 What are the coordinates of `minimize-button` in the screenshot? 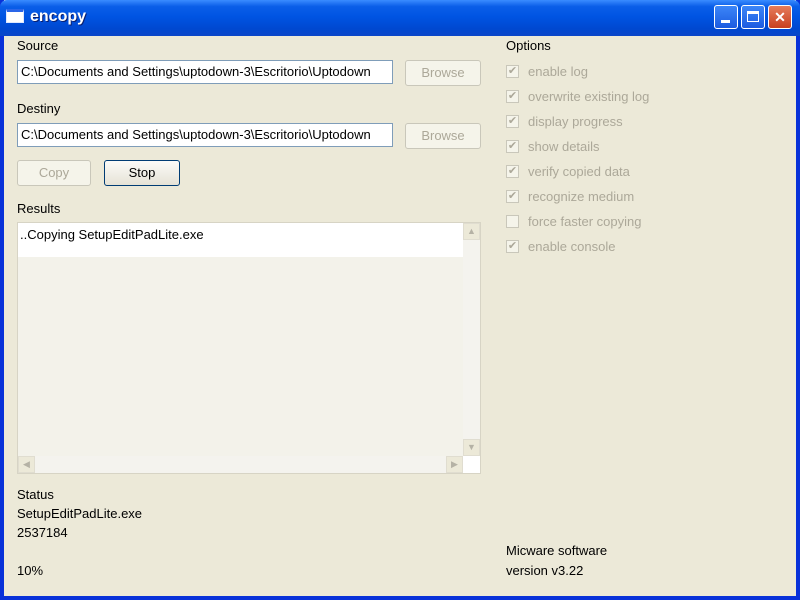 It's located at (726, 17).